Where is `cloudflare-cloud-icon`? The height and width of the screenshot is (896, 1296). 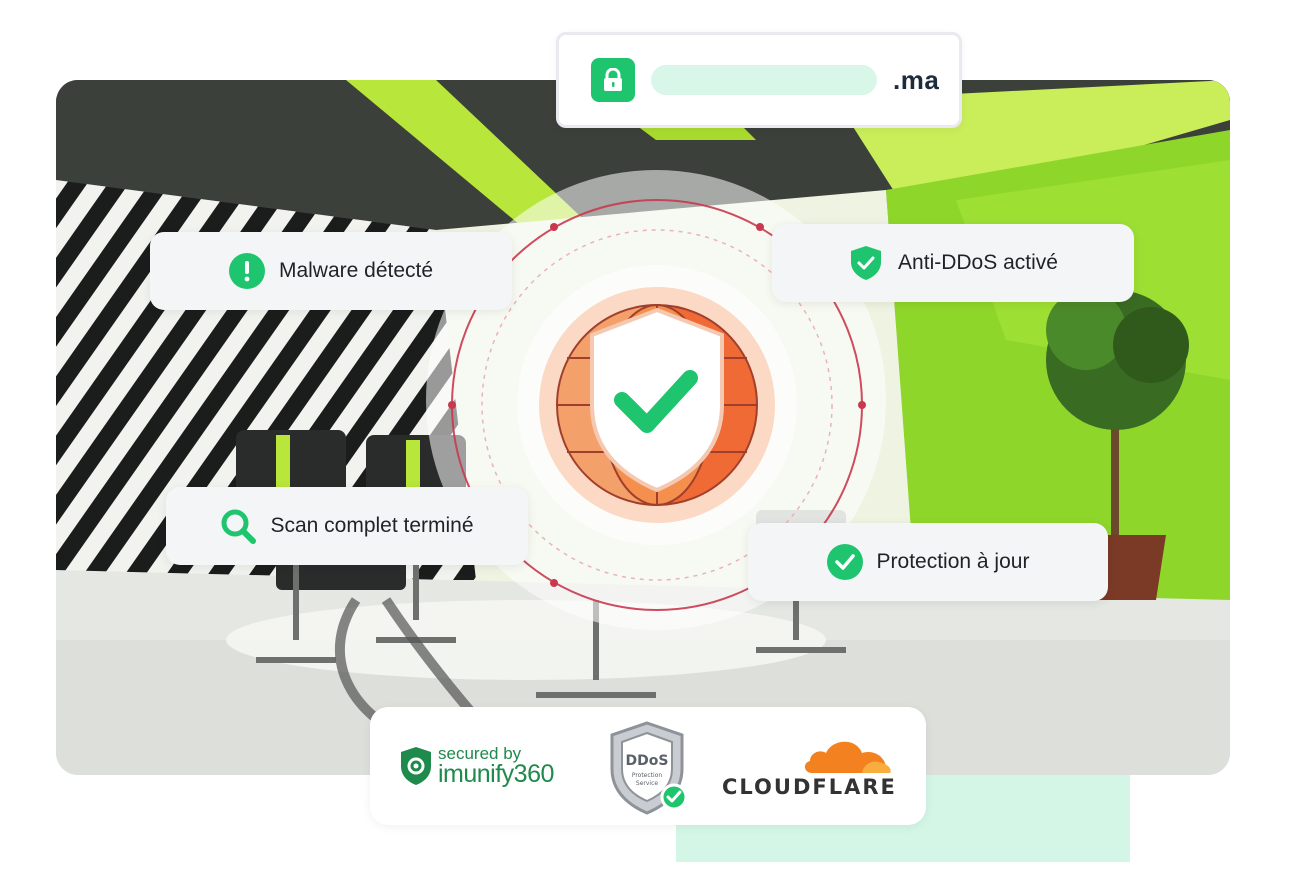
cloudflare-cloud-icon is located at coordinates (847, 757).